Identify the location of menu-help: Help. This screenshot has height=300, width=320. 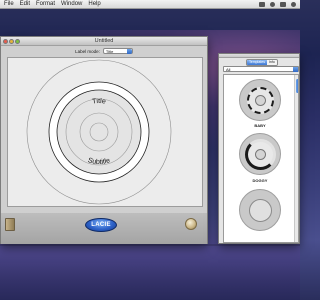
(94, 4).